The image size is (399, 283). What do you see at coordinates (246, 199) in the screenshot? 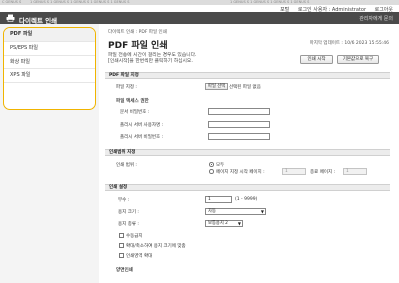
I see `copies-range-text: (1 - 9999)` at bounding box center [246, 199].